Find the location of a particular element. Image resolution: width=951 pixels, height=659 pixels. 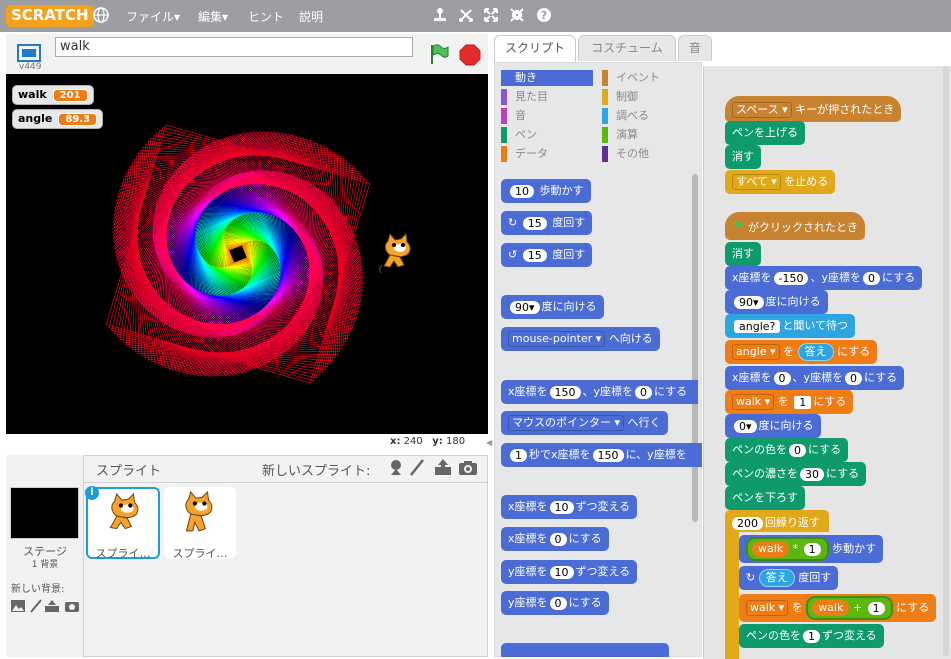

variable-monitor-angle: angle 89.3 is located at coordinates (58, 119).